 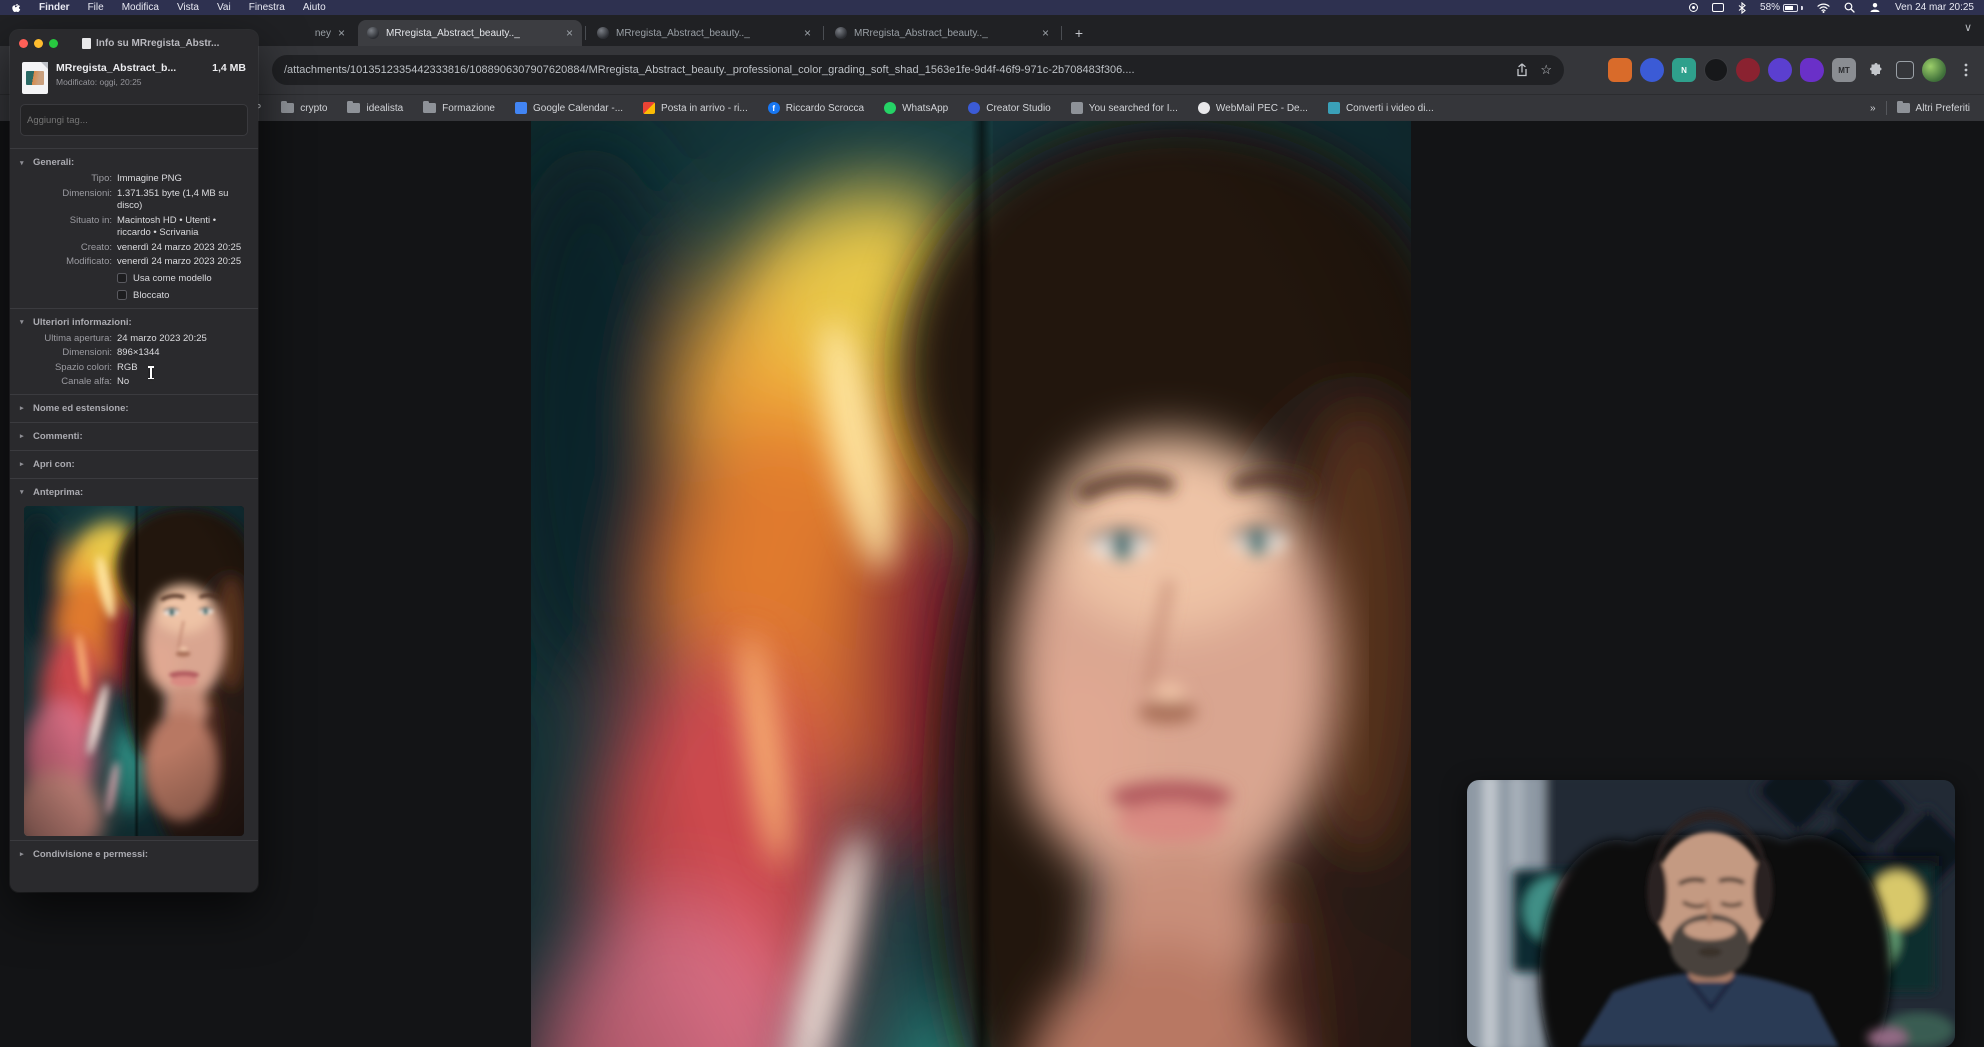 What do you see at coordinates (1718, 8) in the screenshot?
I see `display-icon` at bounding box center [1718, 8].